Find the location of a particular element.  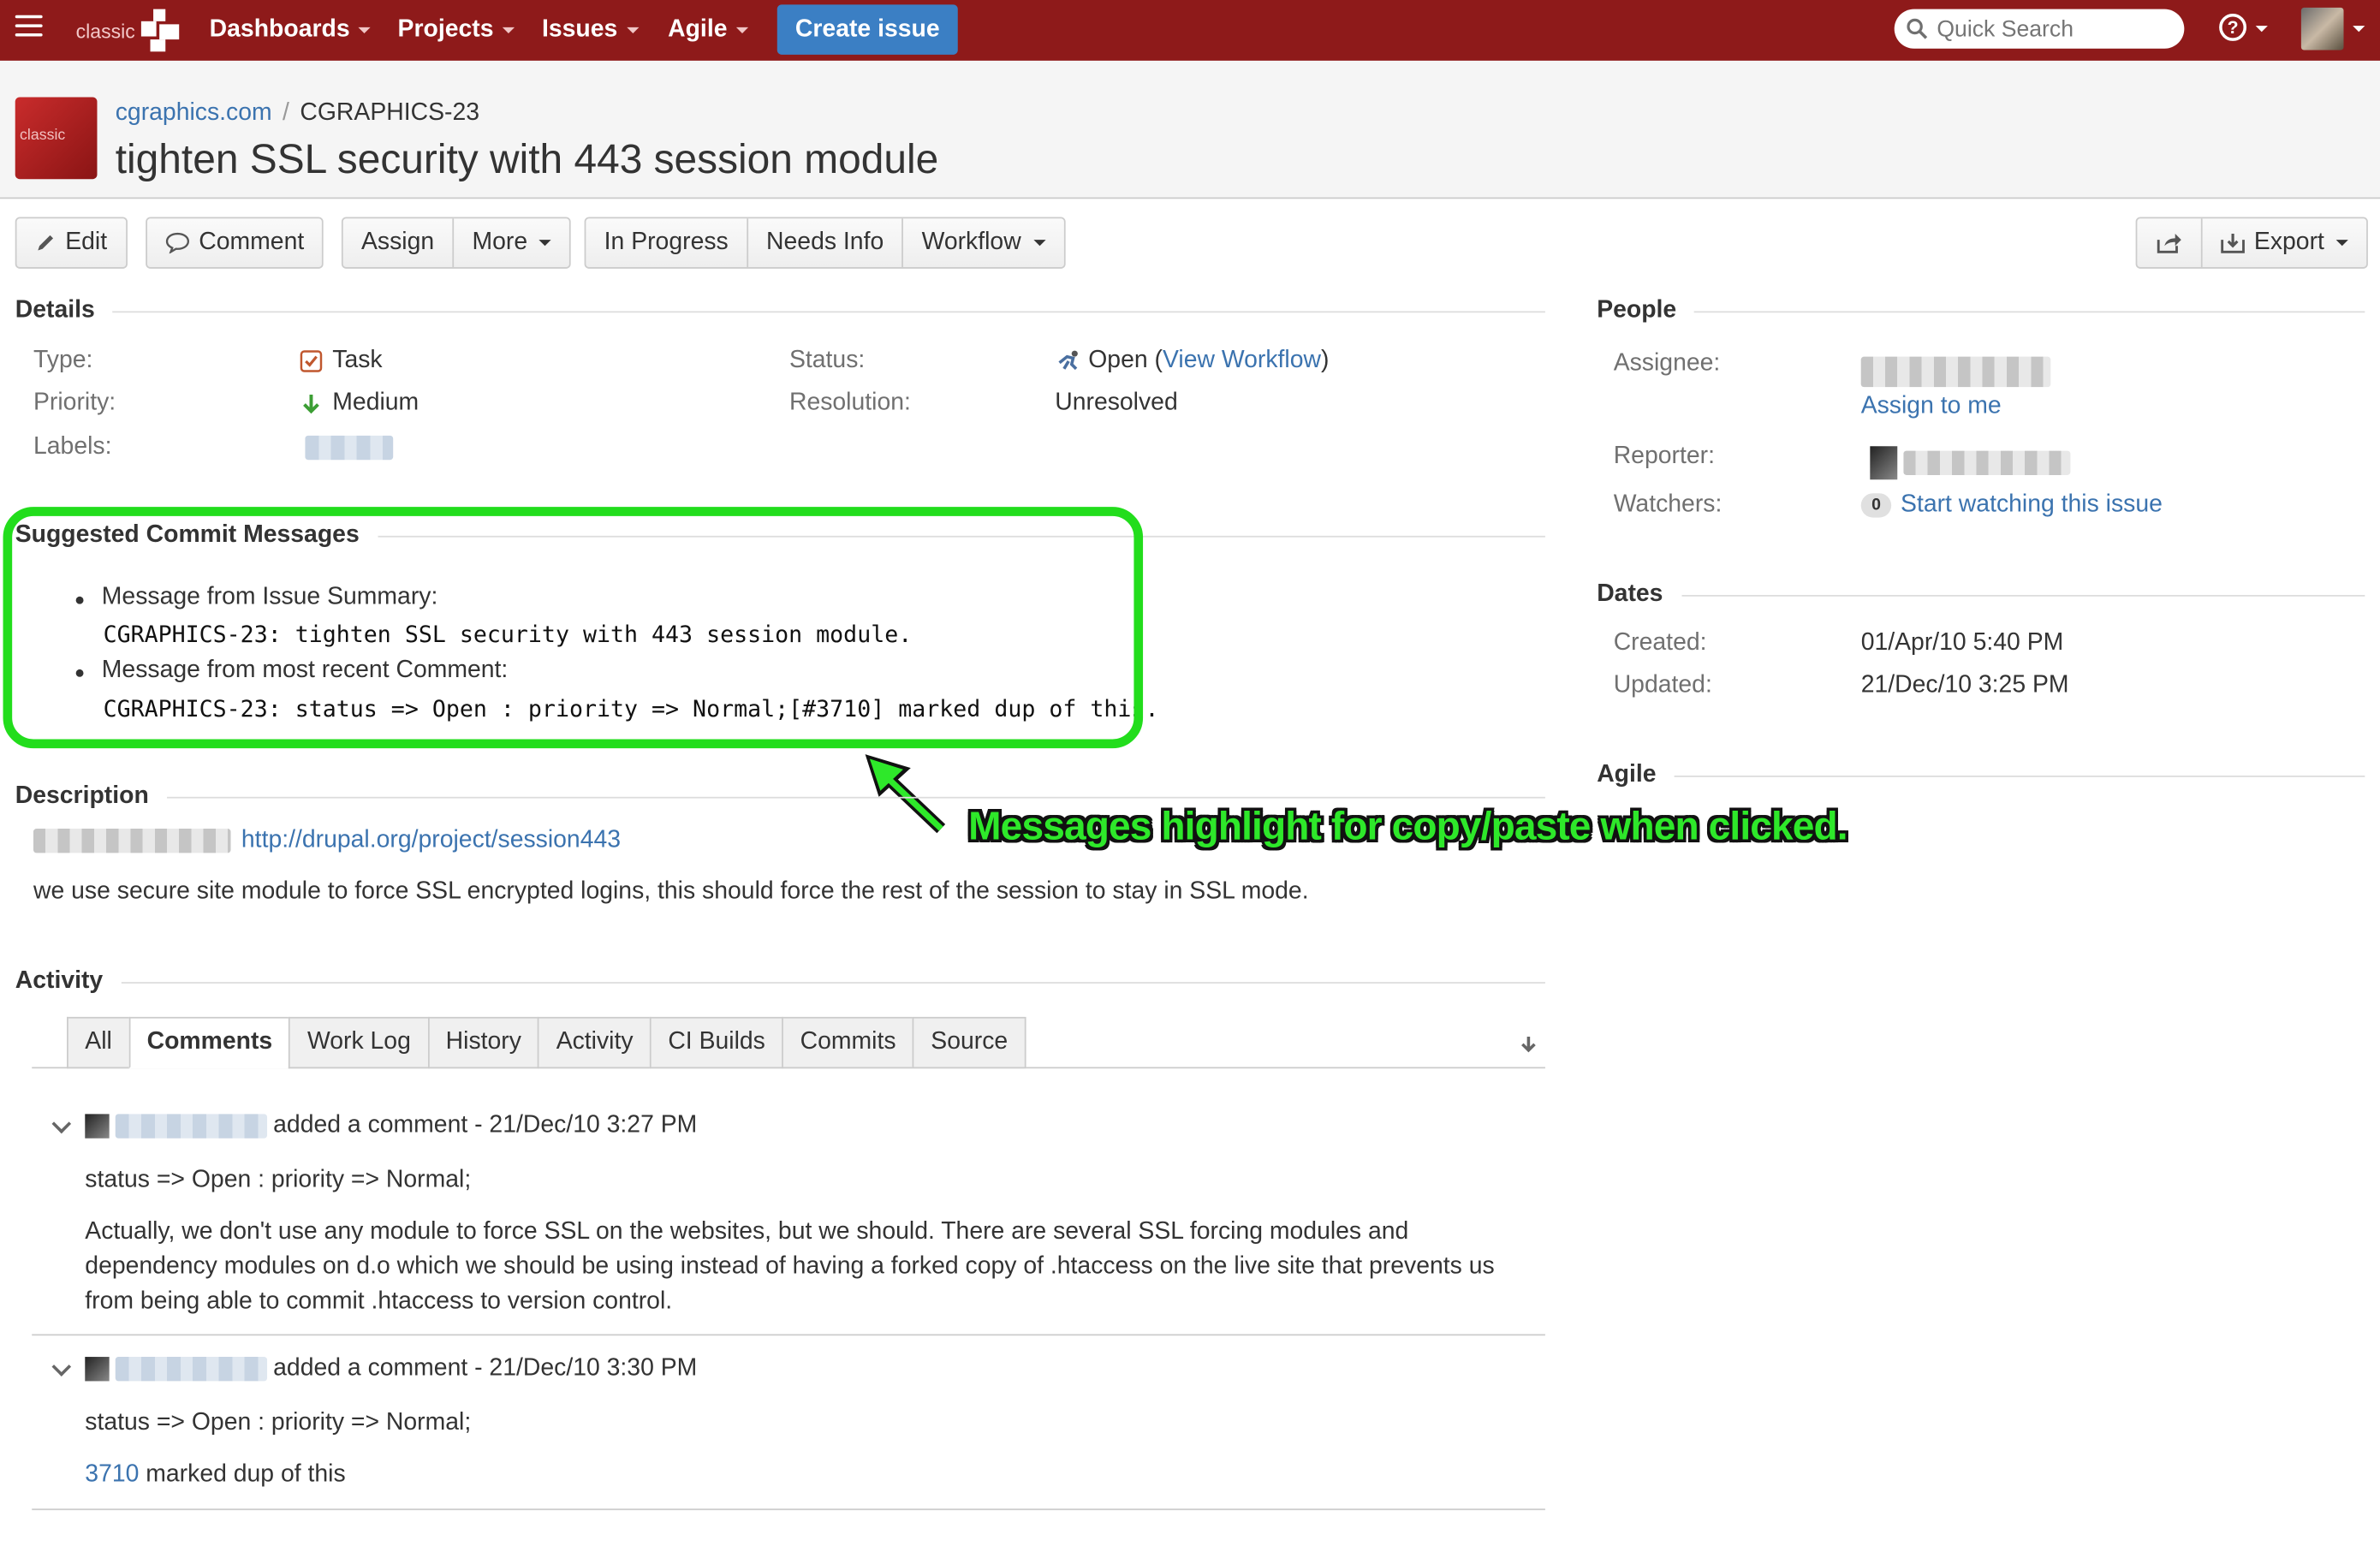

menu-icon is located at coordinates (29, 27).